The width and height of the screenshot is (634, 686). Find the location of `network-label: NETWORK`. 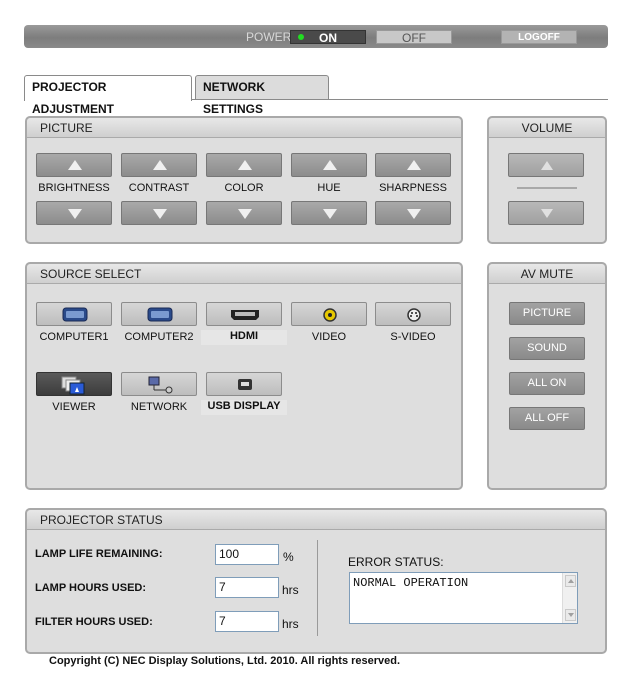

network-label: NETWORK is located at coordinates (159, 407).